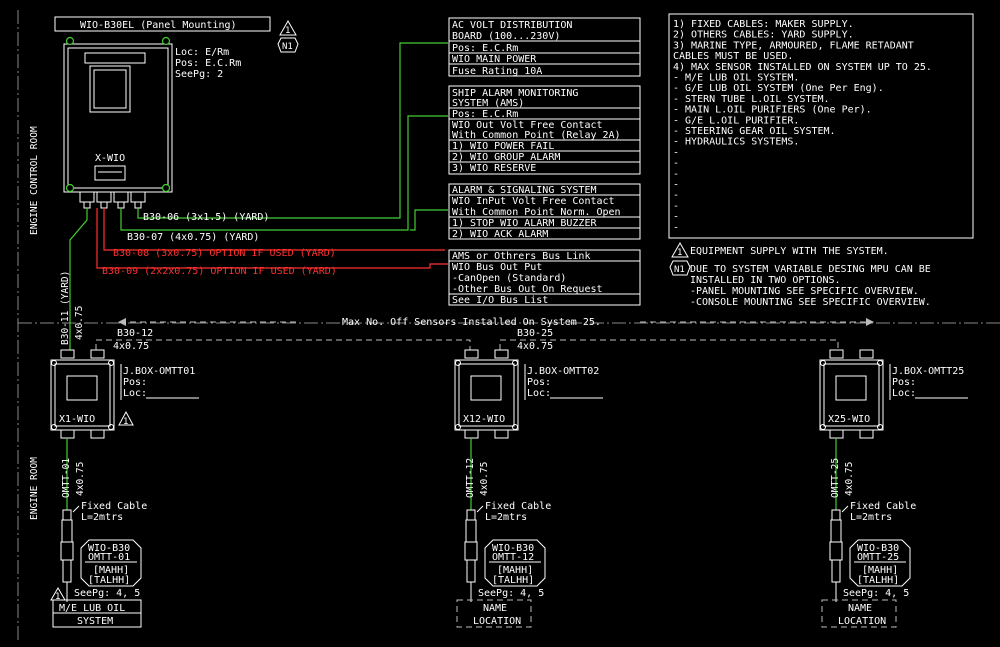  What do you see at coordinates (878, 557) in the screenshot?
I see `sensor-tag-line: OMTT-25` at bounding box center [878, 557].